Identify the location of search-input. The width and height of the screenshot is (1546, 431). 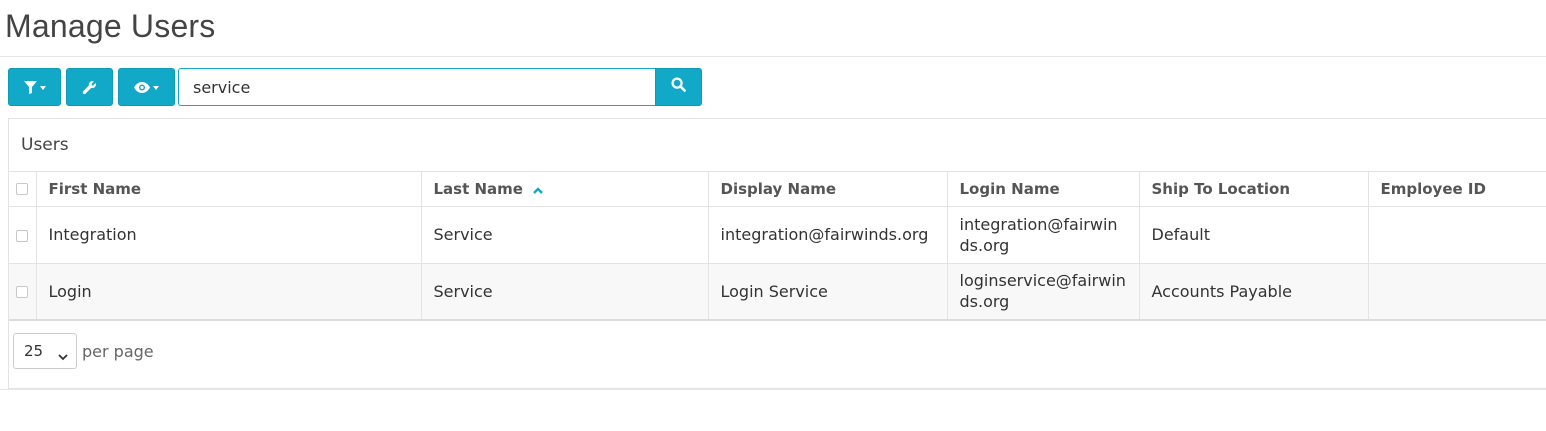
(416, 87).